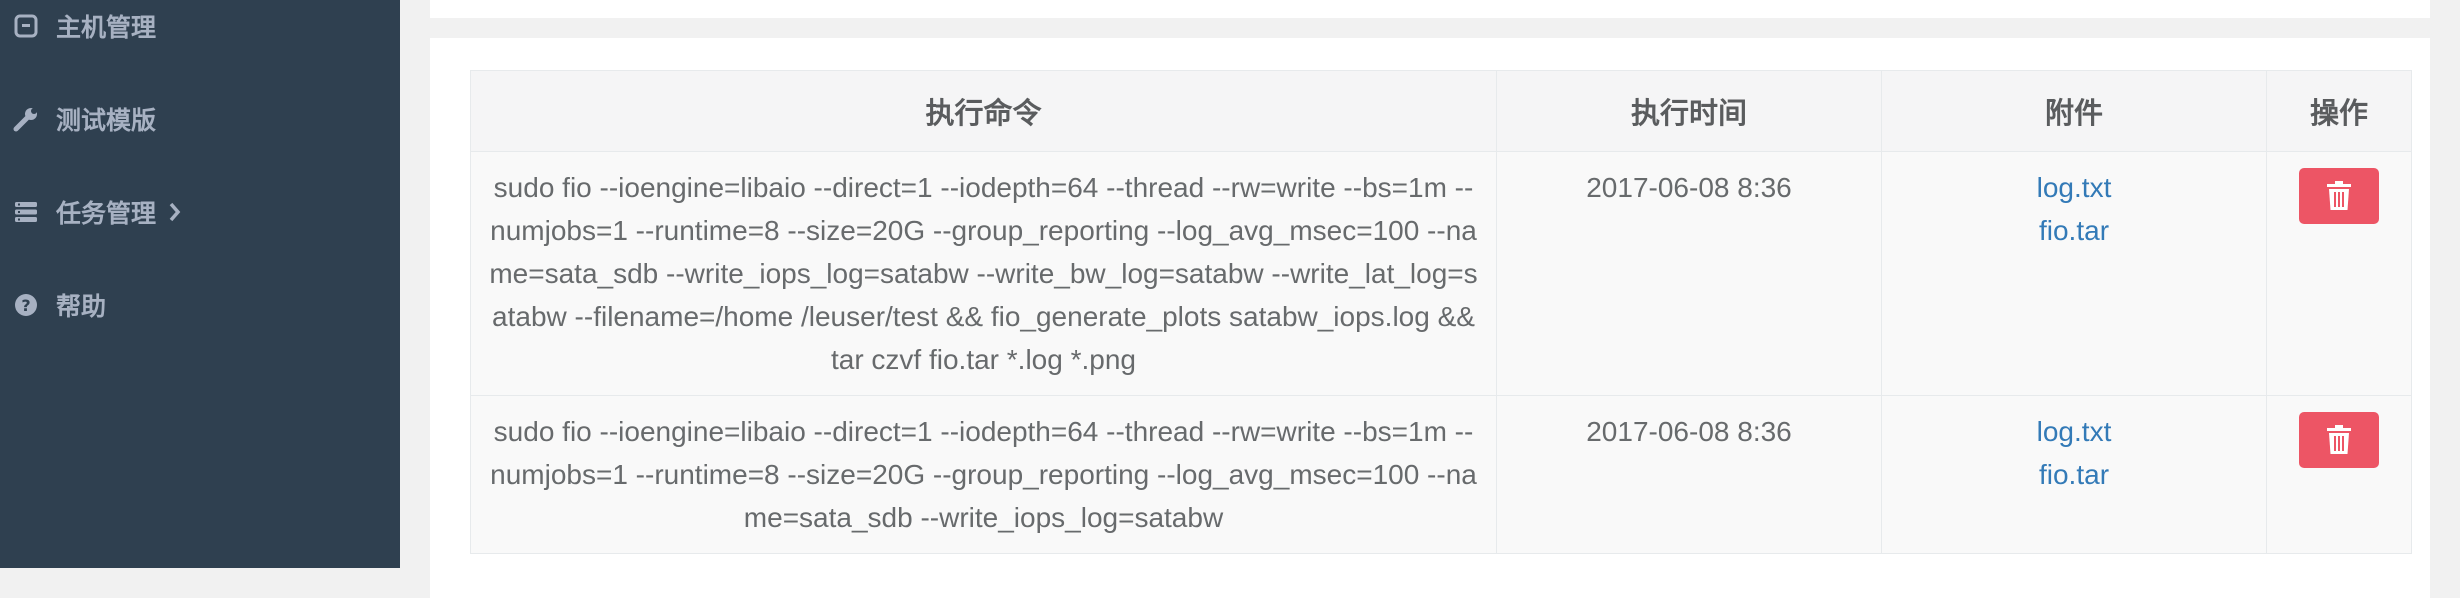  I want to click on list-icon, so click(26, 212).